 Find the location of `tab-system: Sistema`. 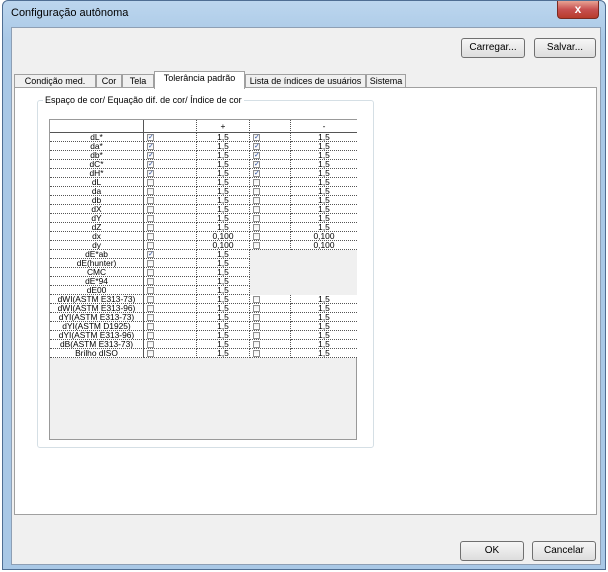

tab-system: Sistema is located at coordinates (386, 81).